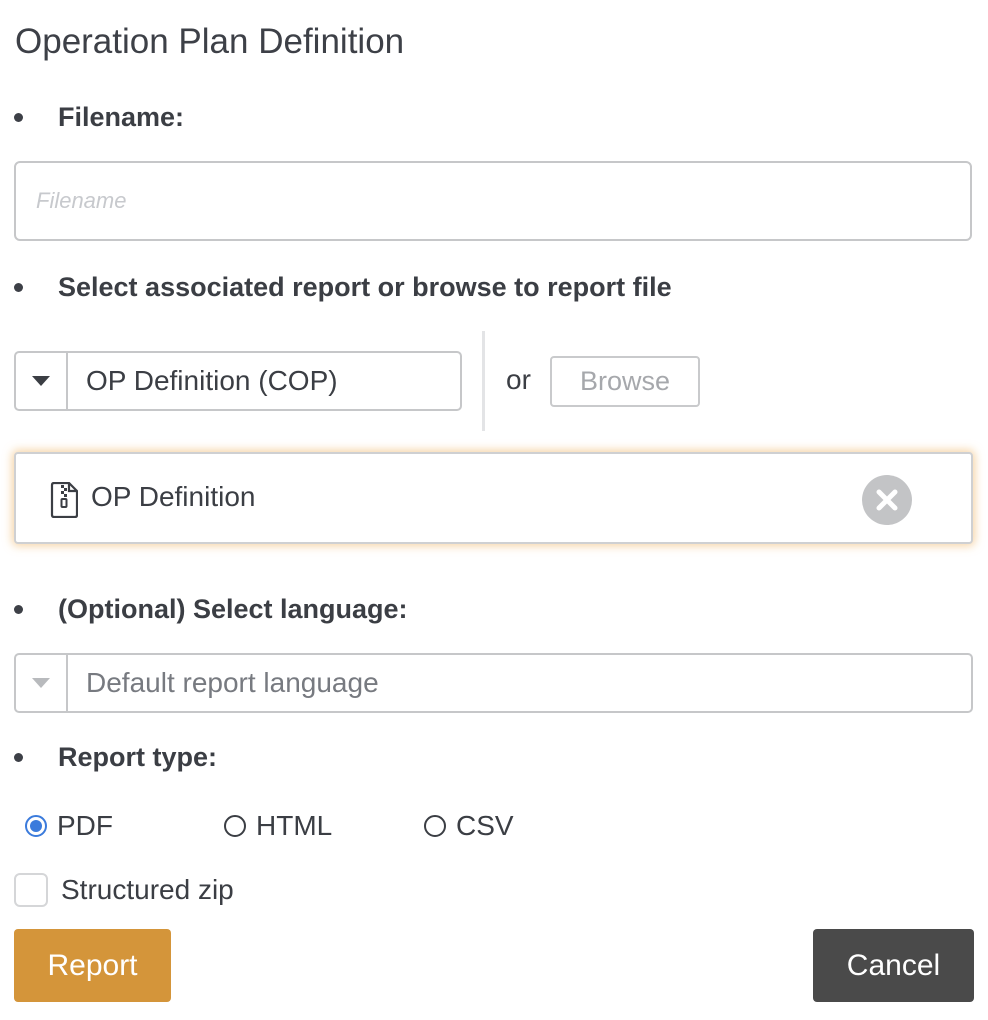 The width and height of the screenshot is (988, 1020). I want to click on browse-button: Browse, so click(625, 381).